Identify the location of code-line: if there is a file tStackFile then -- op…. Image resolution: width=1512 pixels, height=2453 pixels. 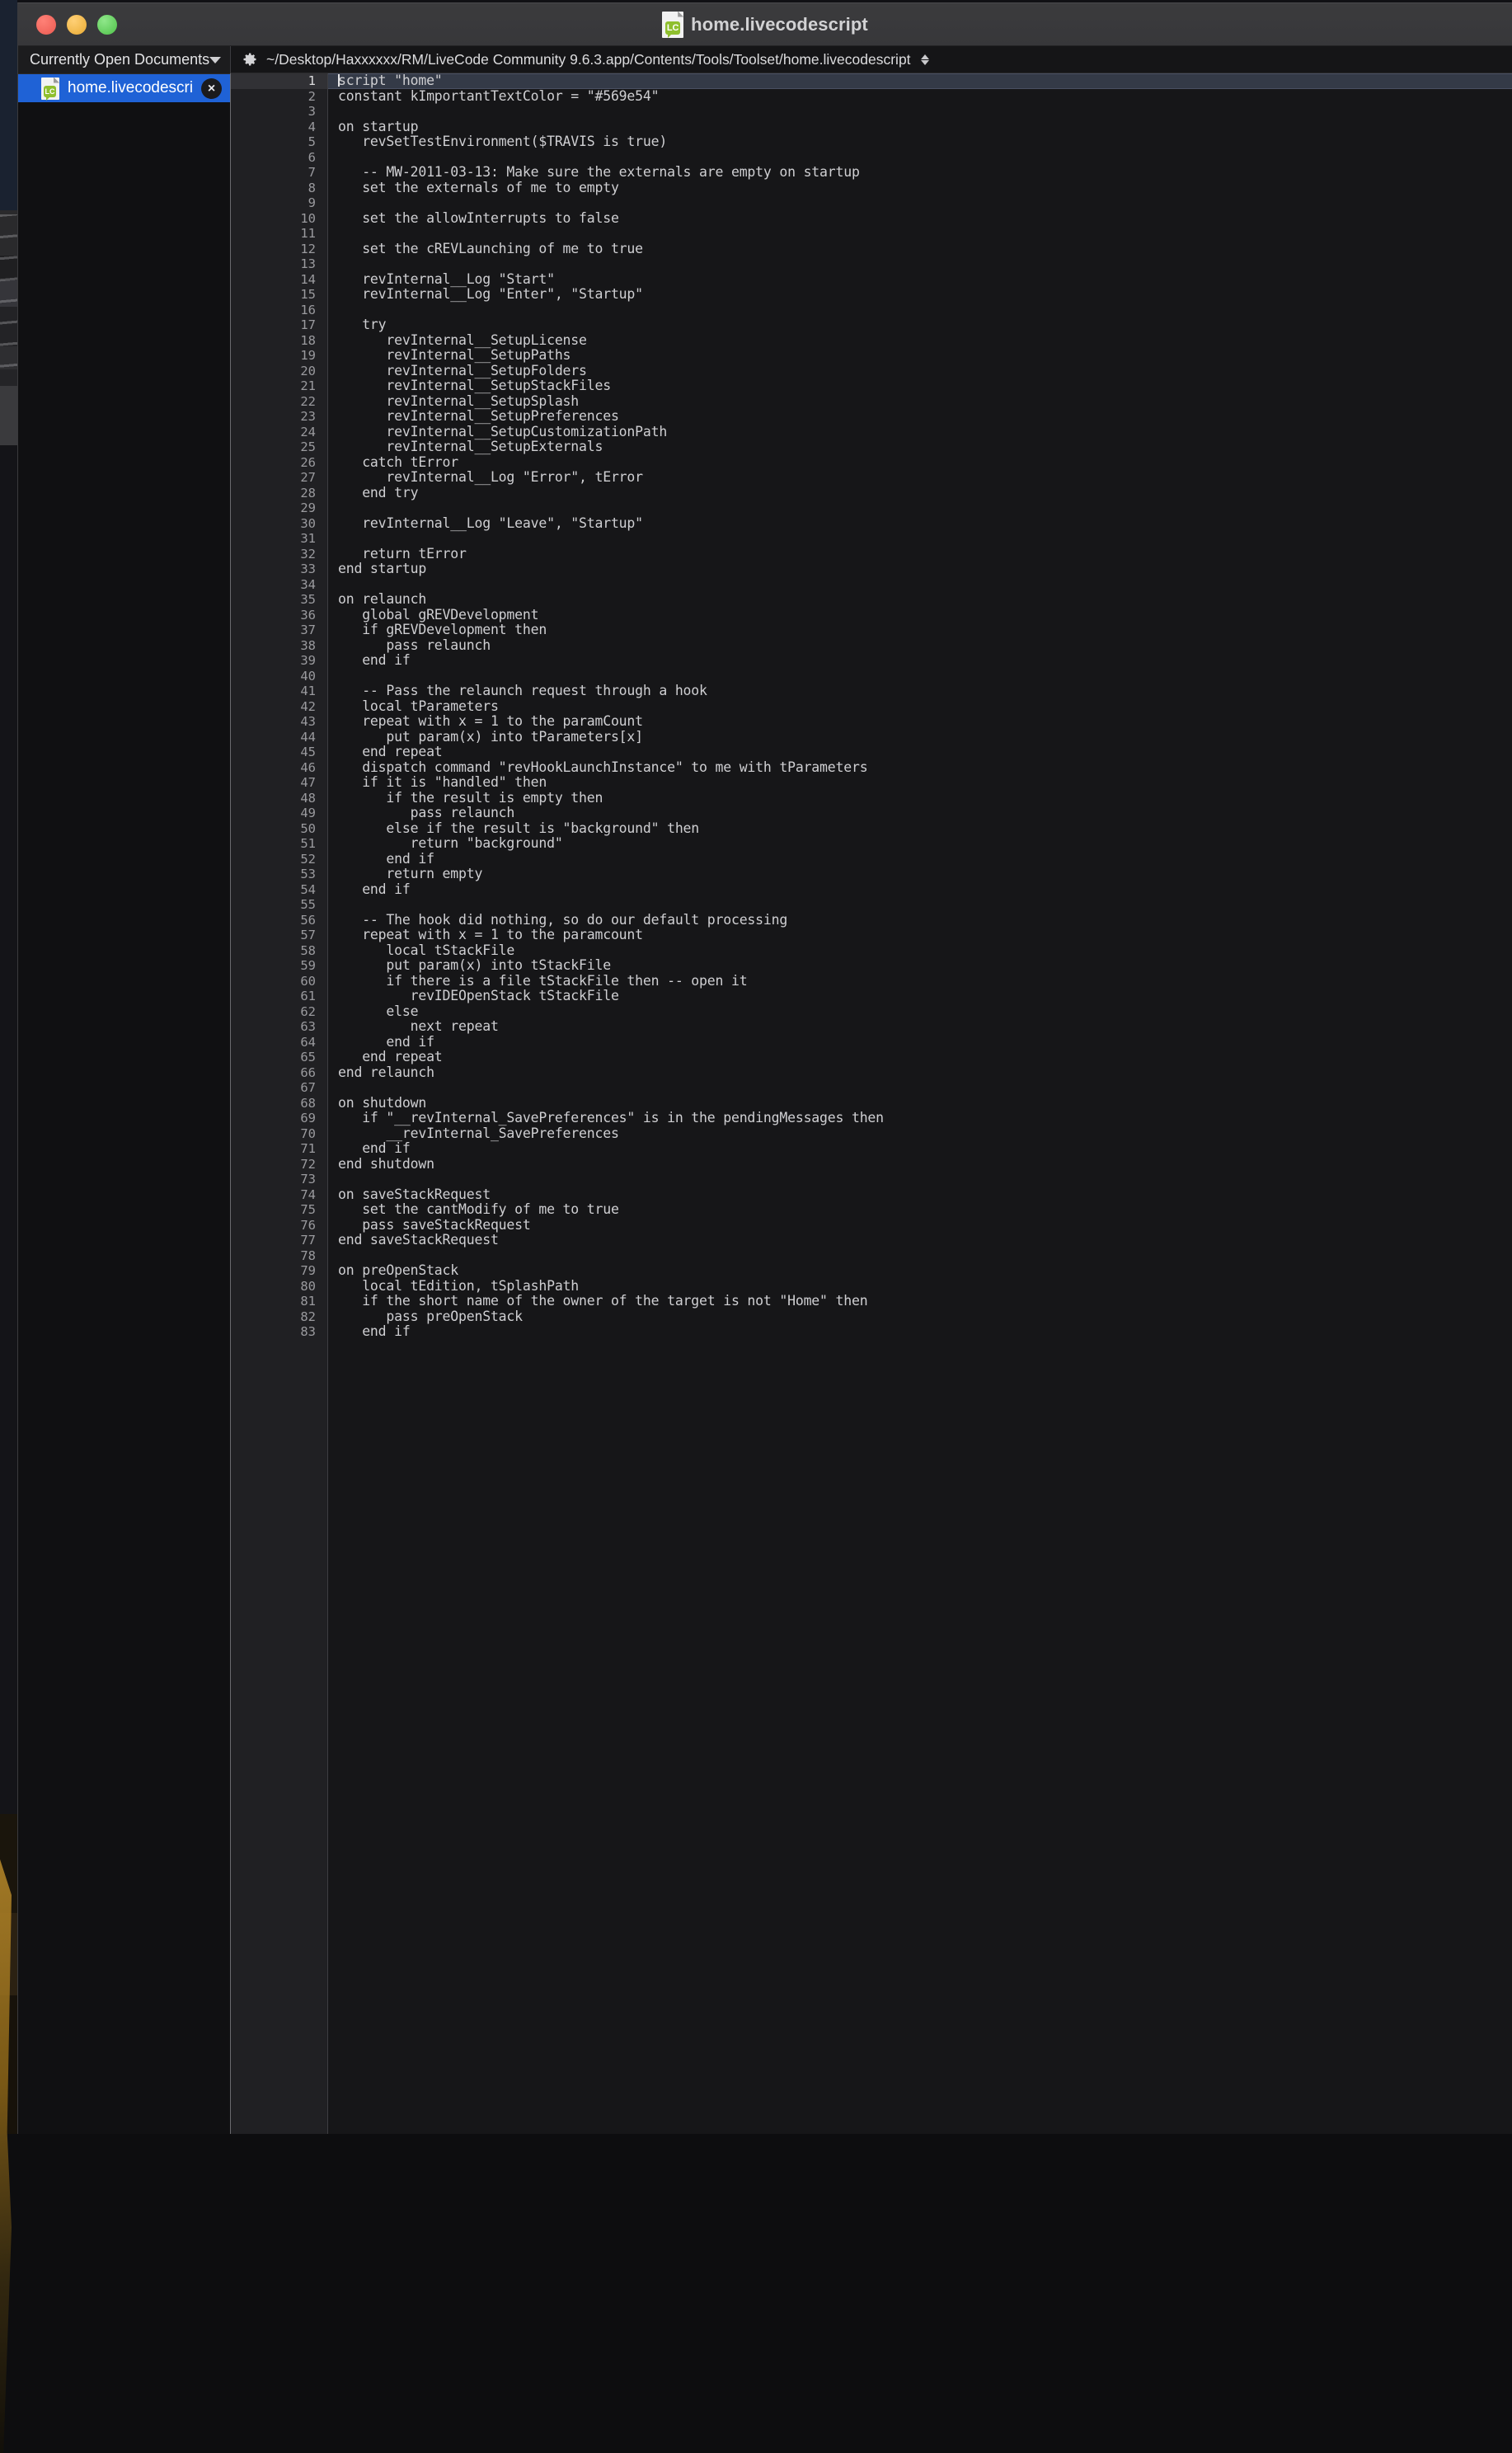
(920, 981).